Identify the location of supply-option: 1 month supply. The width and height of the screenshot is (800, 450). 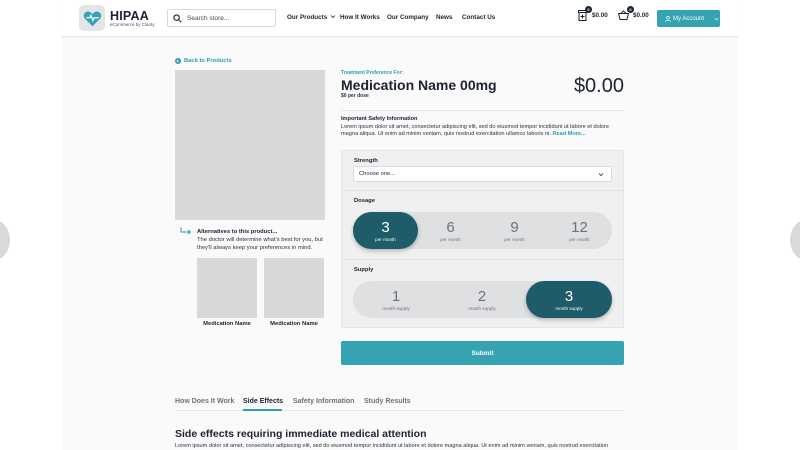
(396, 299).